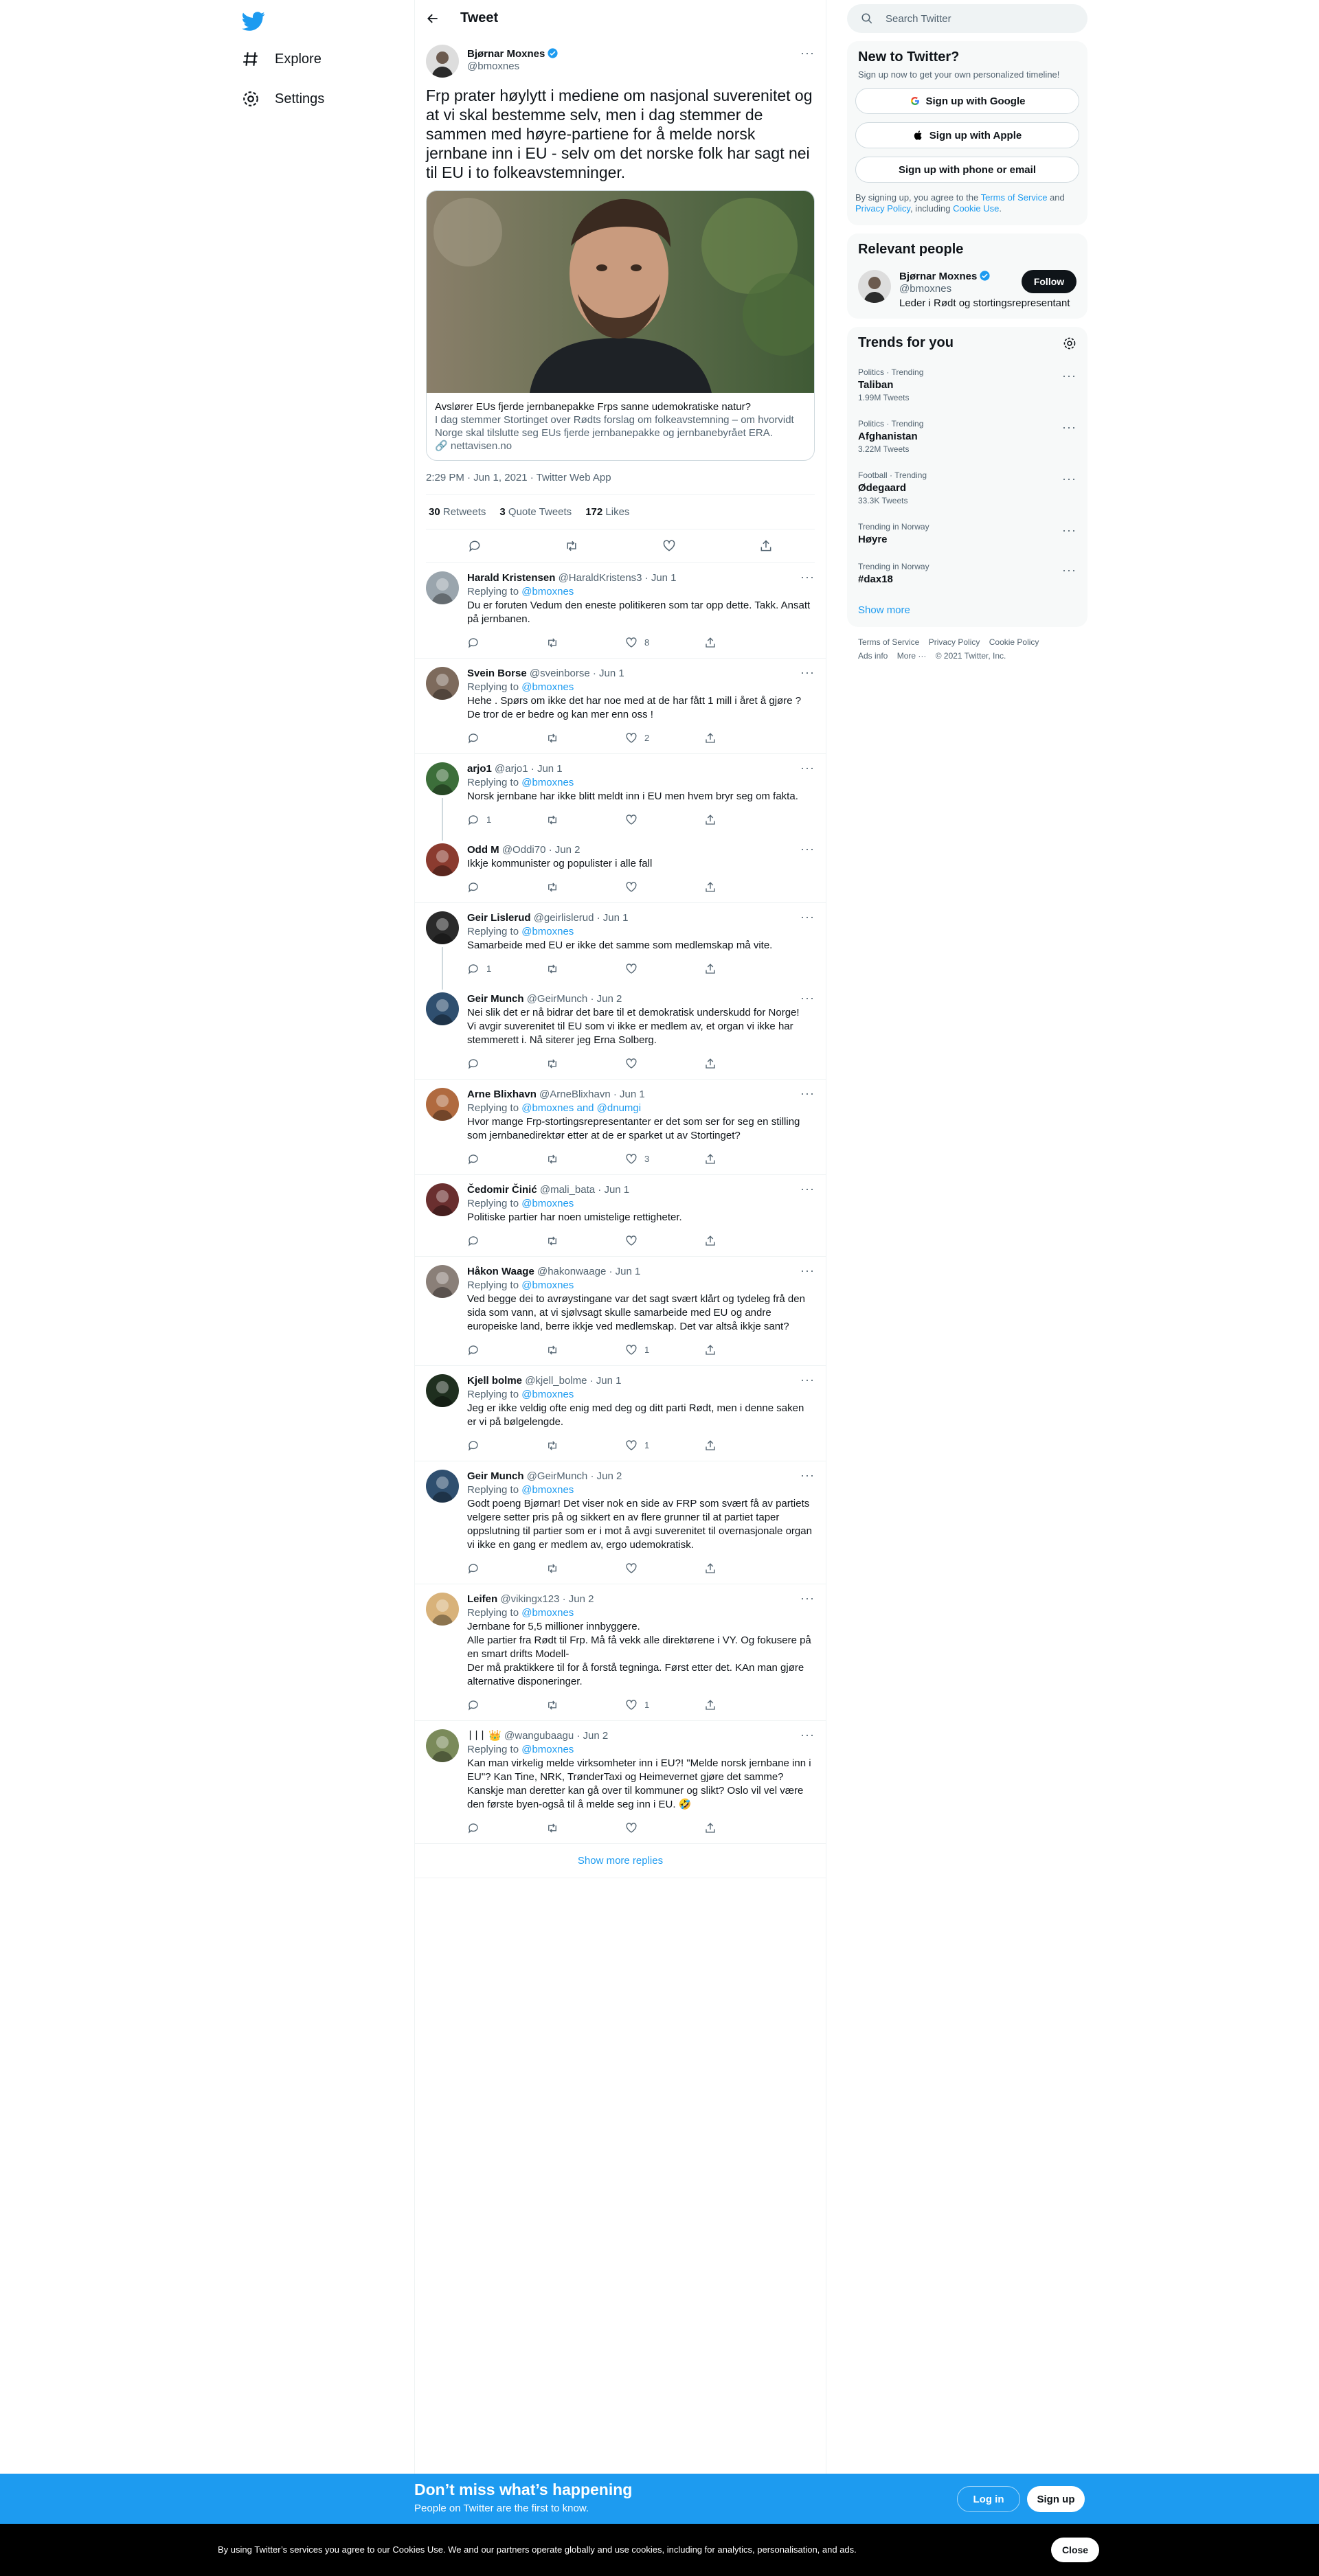 The height and width of the screenshot is (2576, 1319). I want to click on reply-author-name: Arne Blixhavn, so click(502, 1094).